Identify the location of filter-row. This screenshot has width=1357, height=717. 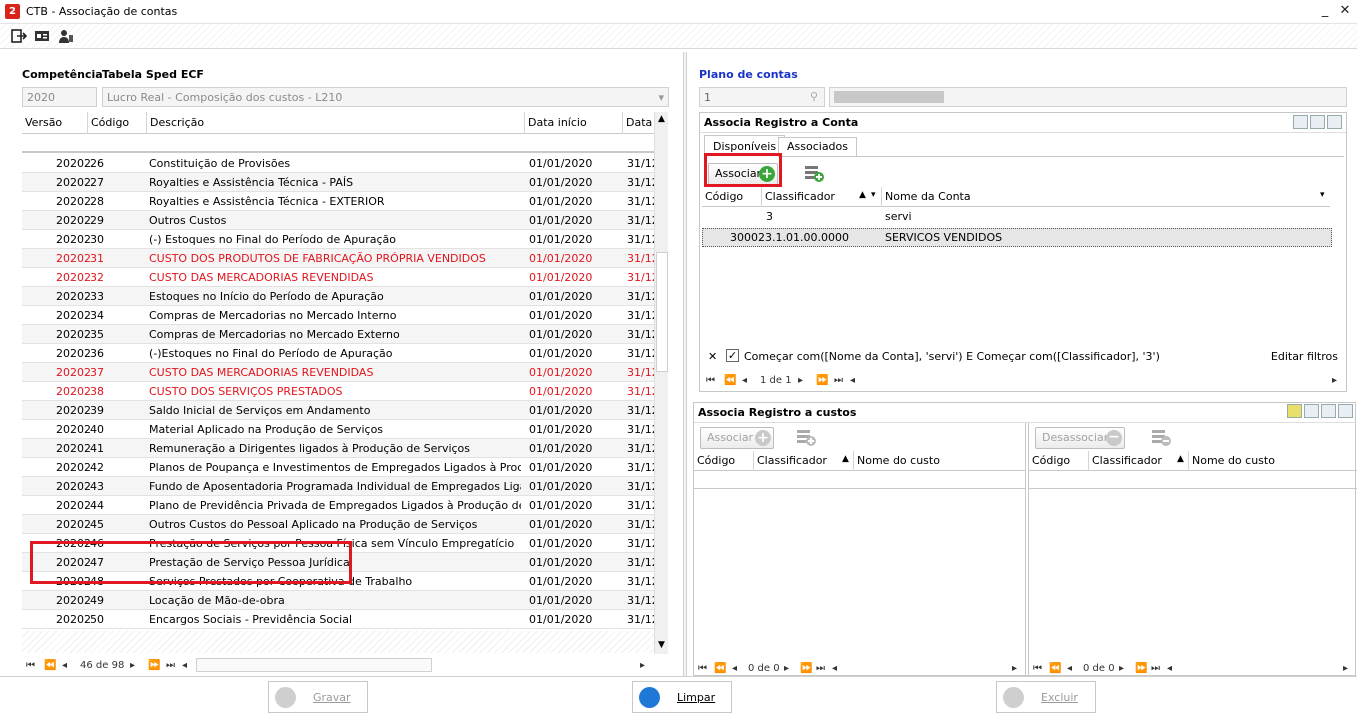
(338, 143).